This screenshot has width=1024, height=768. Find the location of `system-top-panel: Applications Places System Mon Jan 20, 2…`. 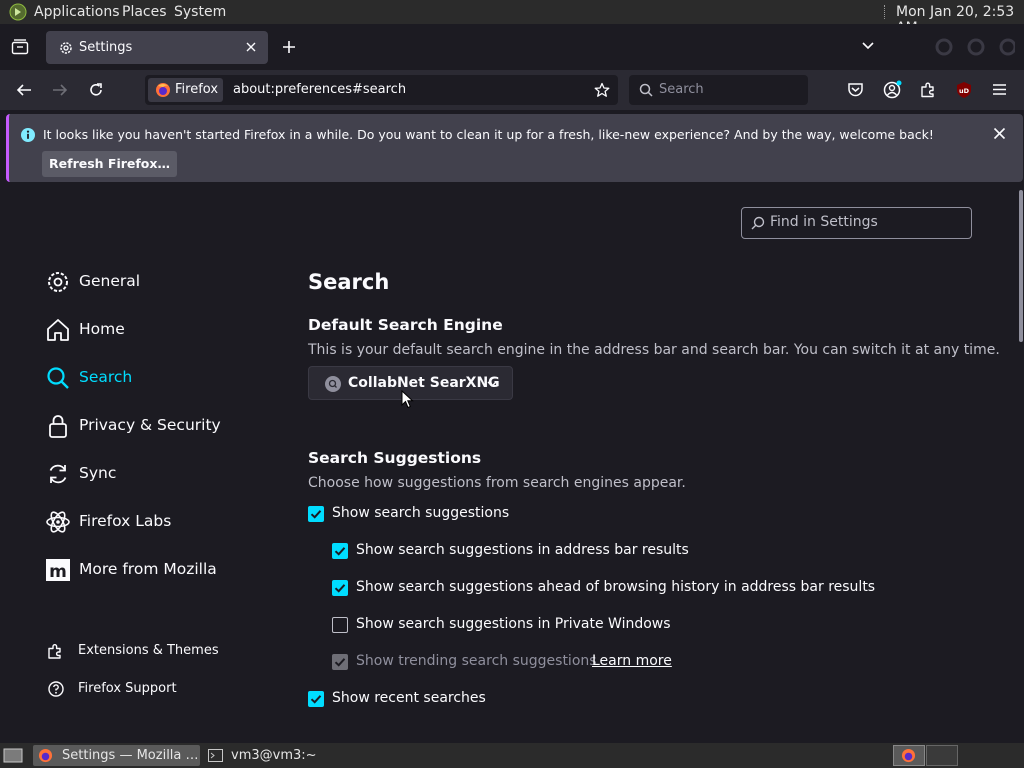

system-top-panel: Applications Places System Mon Jan 20, 2… is located at coordinates (512, 18).